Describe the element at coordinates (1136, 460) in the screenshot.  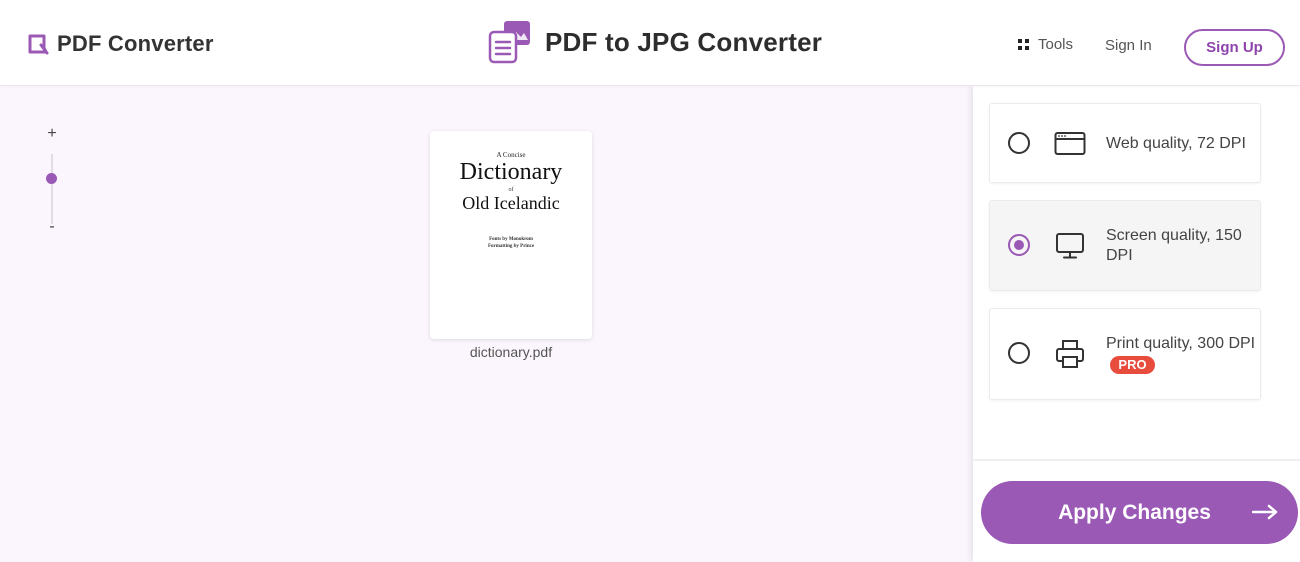
I see `panel-divider` at that location.